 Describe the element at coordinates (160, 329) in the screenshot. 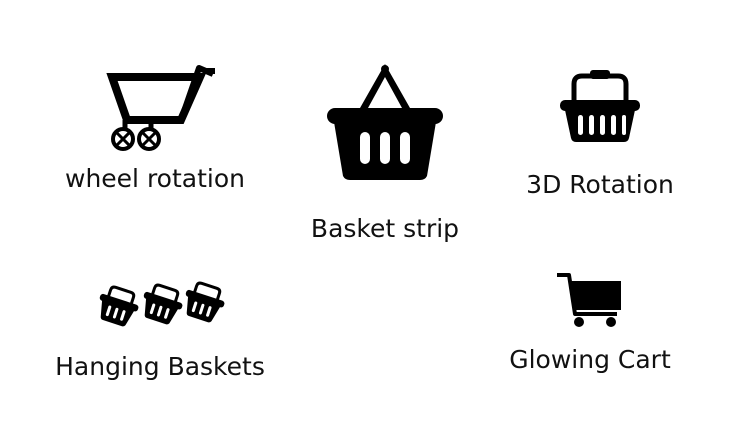

I see `hanging-baskets-tile: Hanging Baskets` at that location.